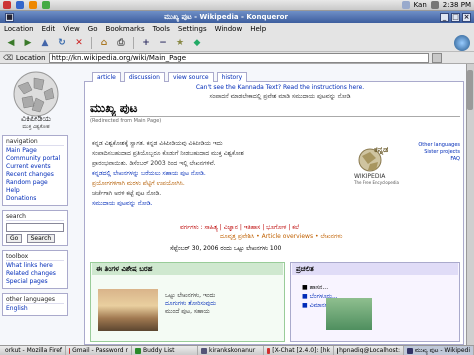 The width and height of the screenshot is (474, 355). What do you see at coordinates (20, 5) in the screenshot?
I see `browser-launcher-icon` at bounding box center [20, 5].